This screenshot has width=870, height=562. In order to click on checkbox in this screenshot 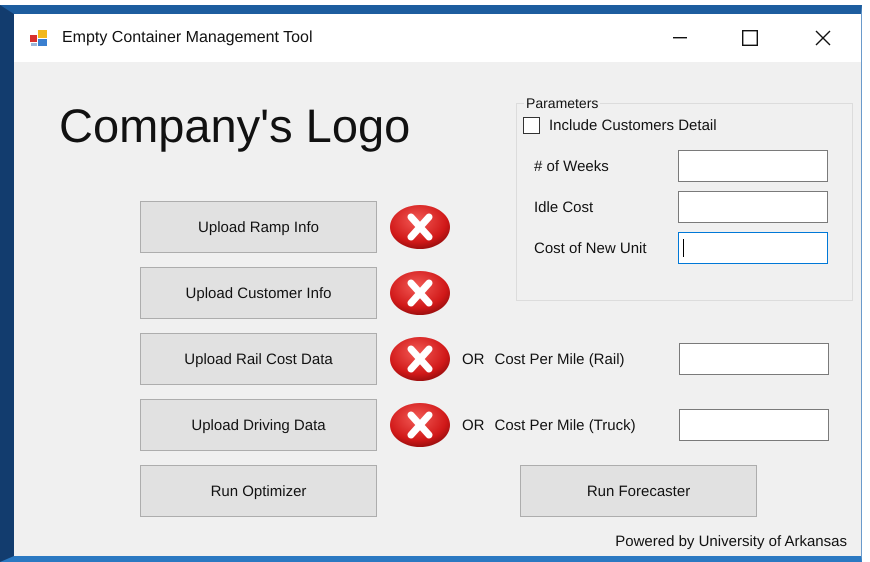, I will do `click(531, 125)`.